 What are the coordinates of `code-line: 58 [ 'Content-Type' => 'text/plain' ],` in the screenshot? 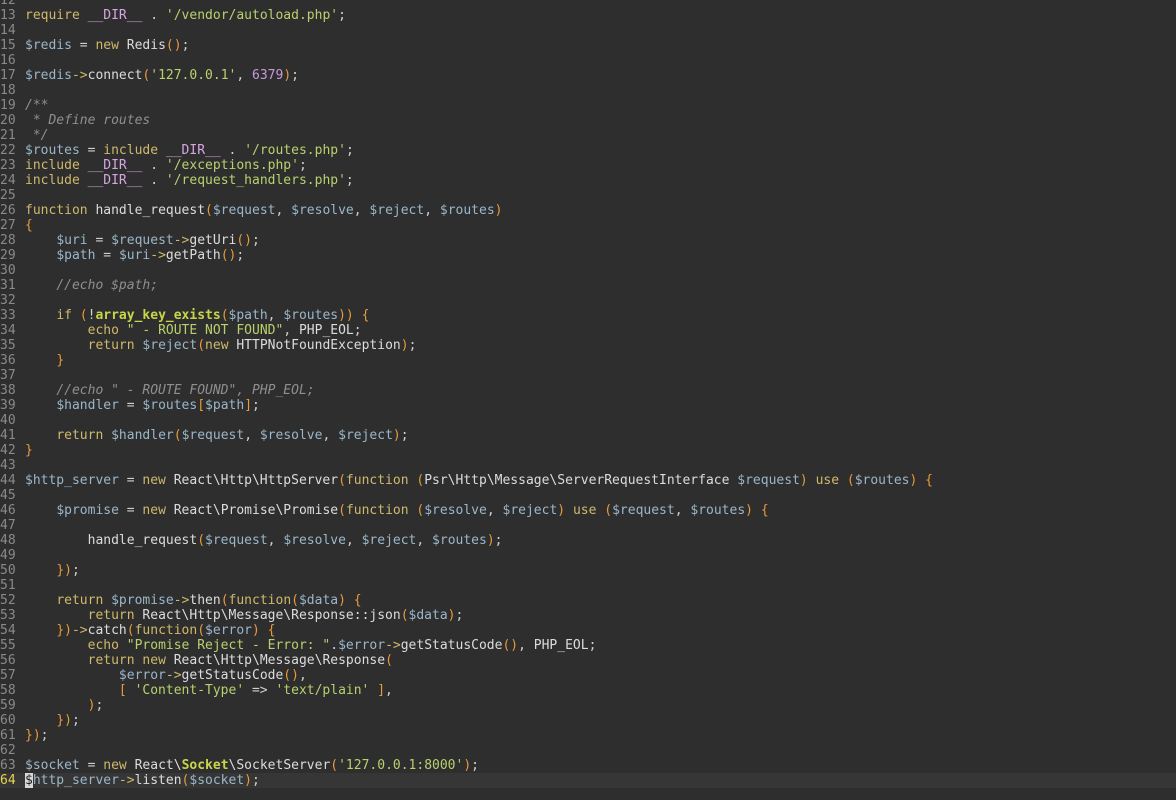 It's located at (588, 690).